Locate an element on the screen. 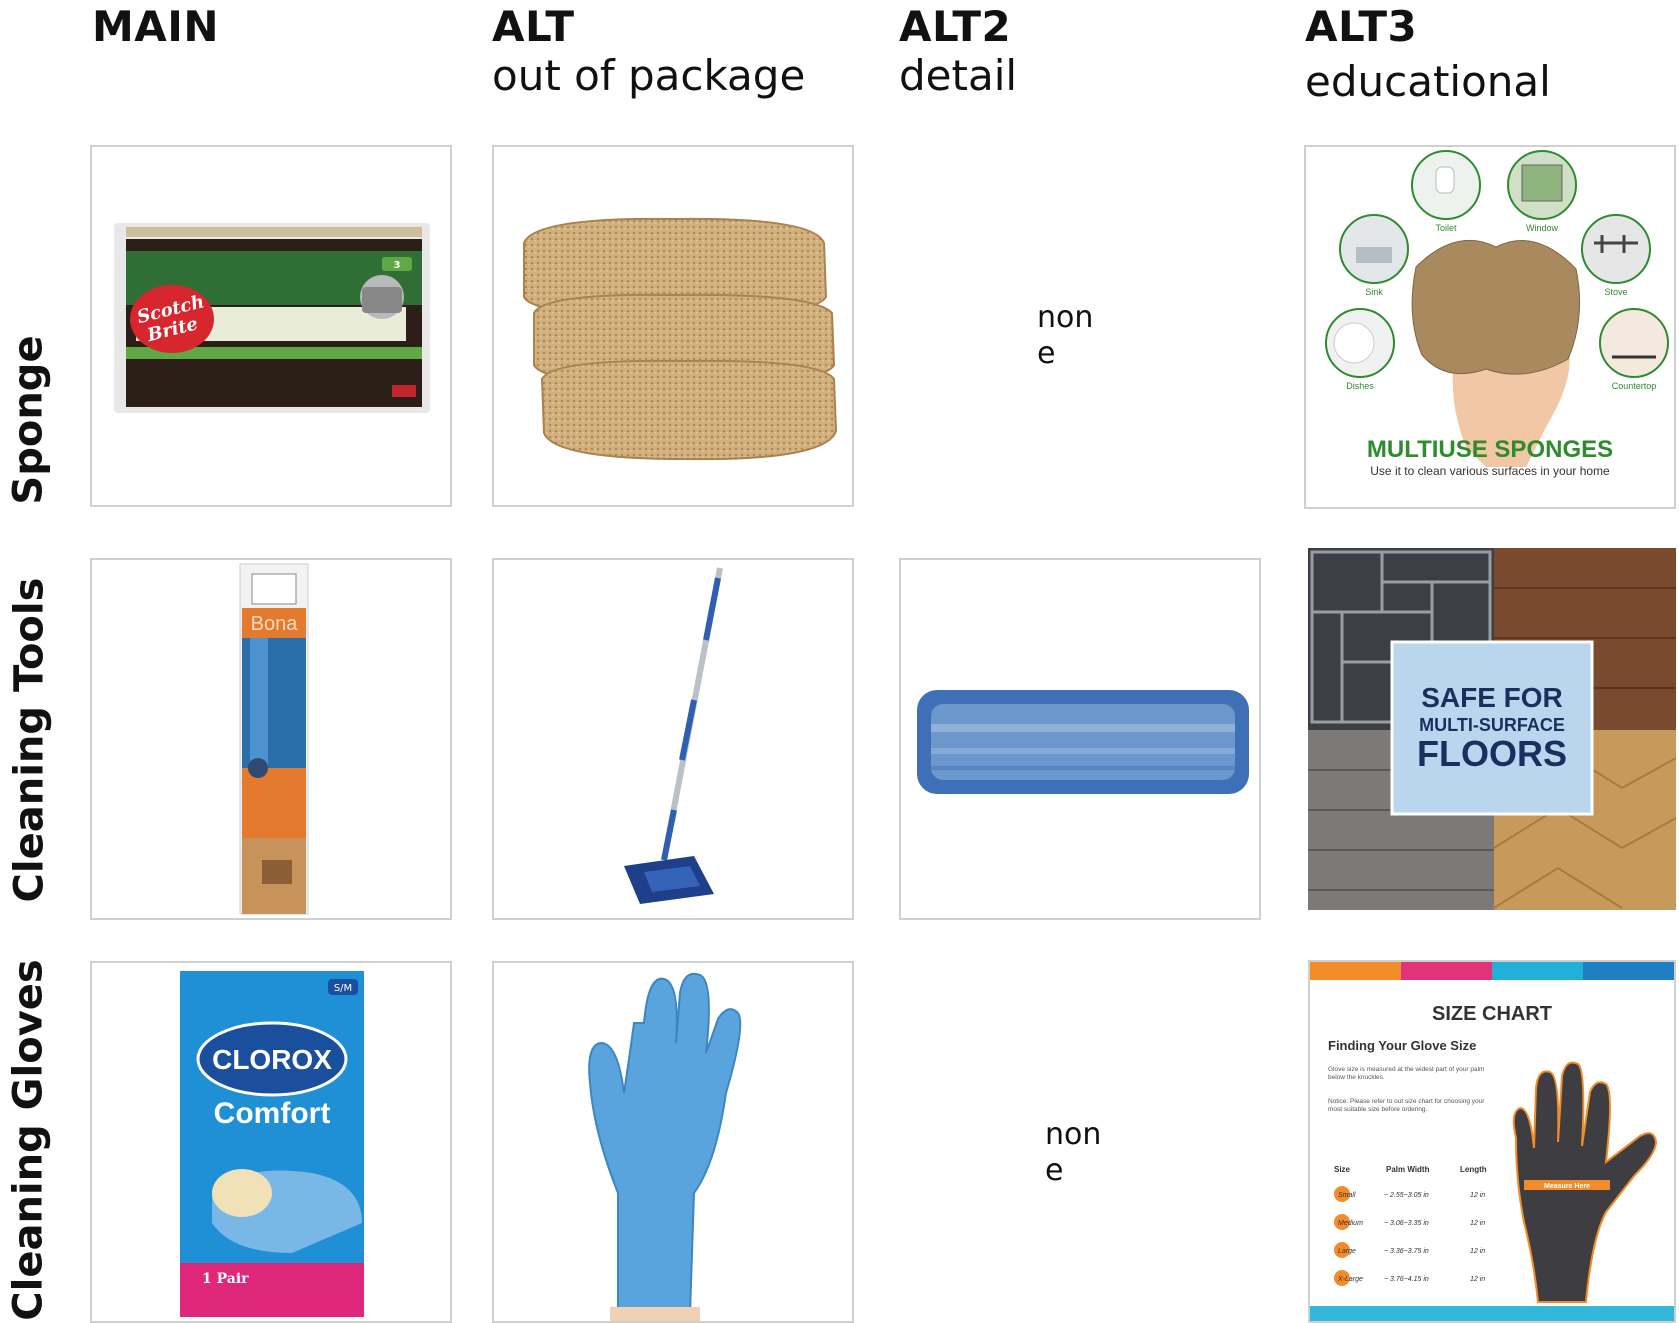 The width and height of the screenshot is (1679, 1323). tools-detail-image is located at coordinates (1080, 739).